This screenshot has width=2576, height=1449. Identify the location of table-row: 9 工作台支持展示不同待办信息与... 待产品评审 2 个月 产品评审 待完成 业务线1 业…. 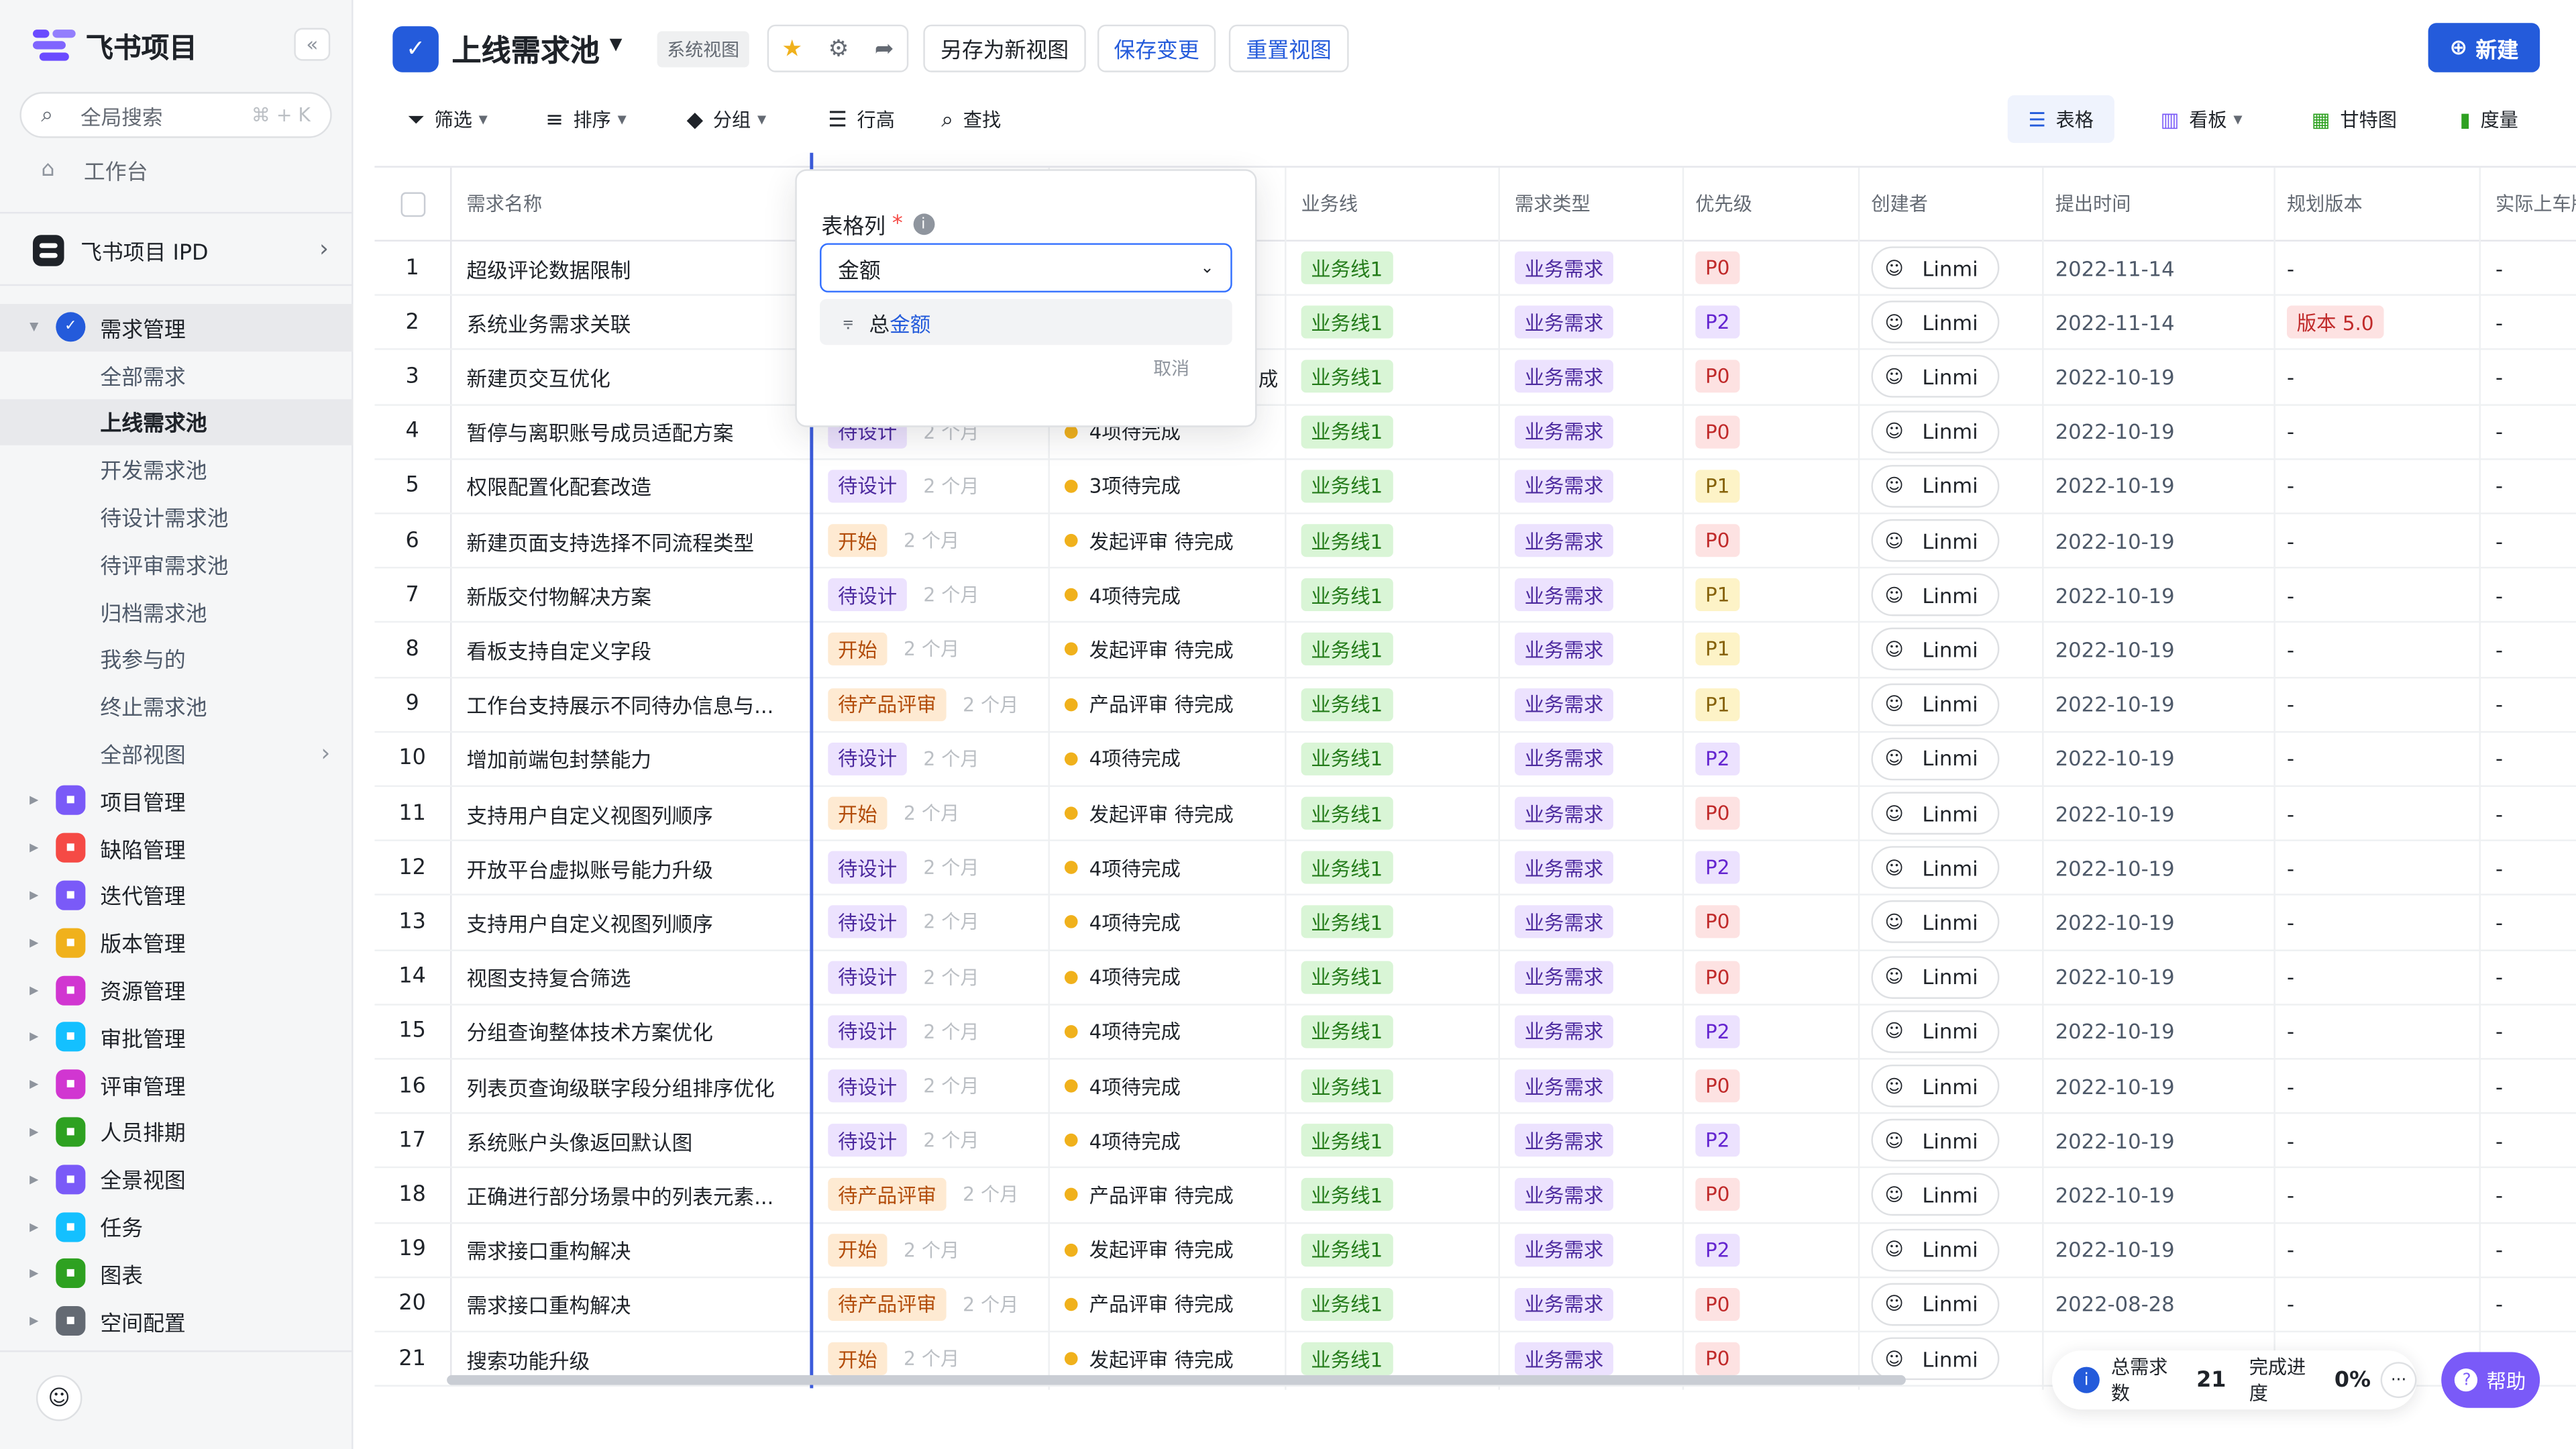
(1475, 705).